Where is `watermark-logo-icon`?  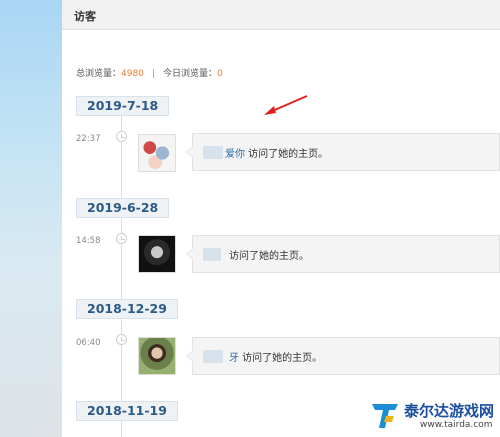
watermark-logo-icon is located at coordinates (385, 416).